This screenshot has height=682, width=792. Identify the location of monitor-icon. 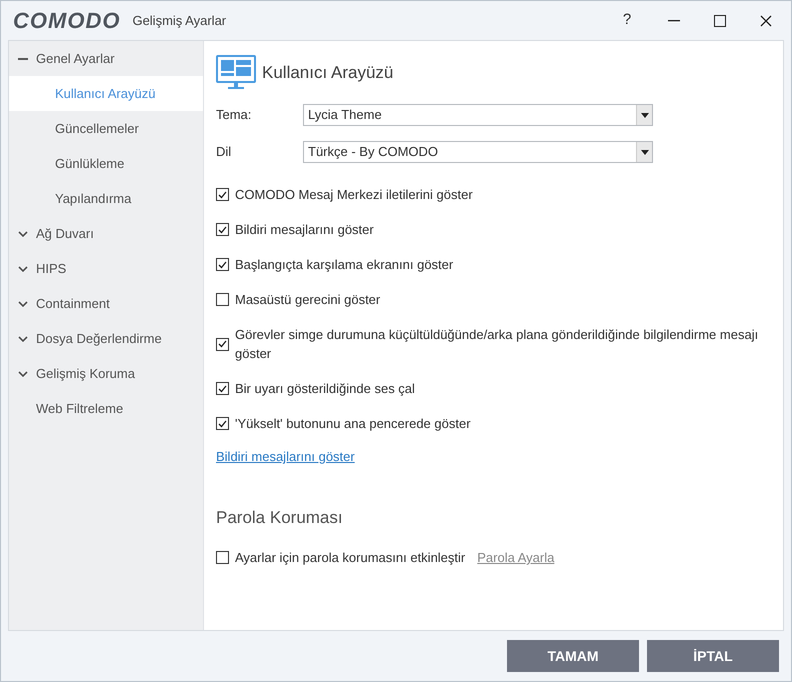
(236, 73).